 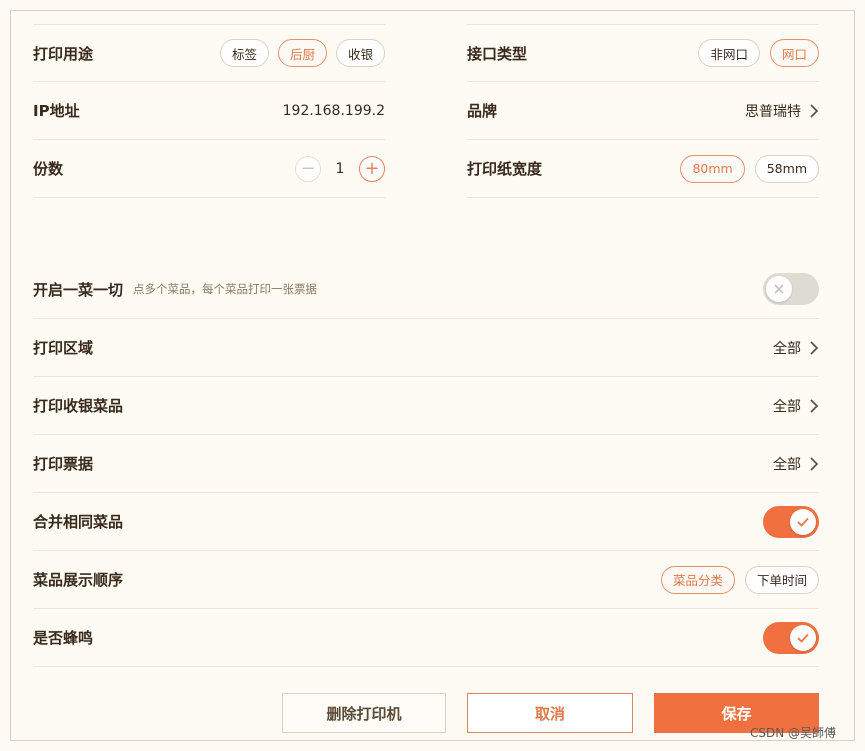 I want to click on close-icon, so click(x=779, y=289).